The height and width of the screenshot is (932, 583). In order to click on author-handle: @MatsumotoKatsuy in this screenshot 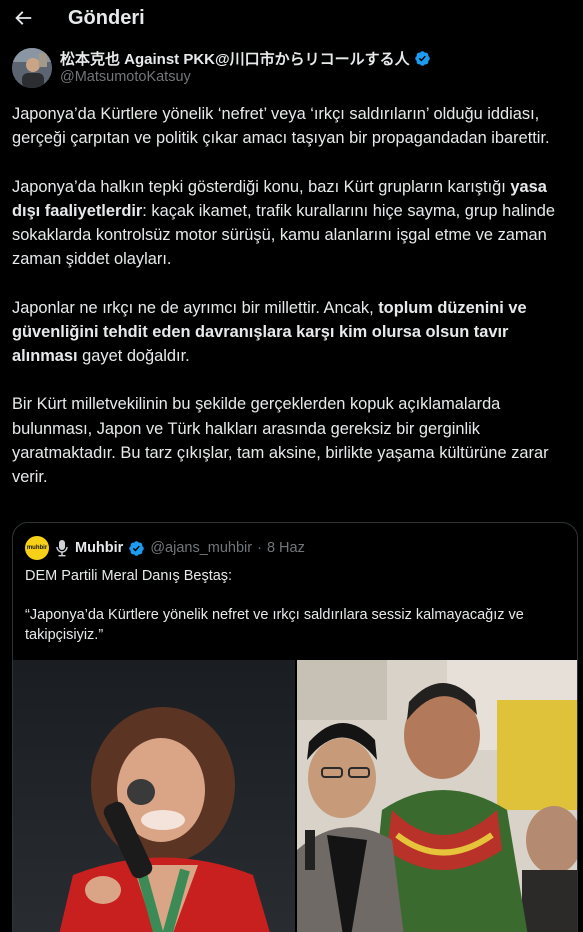, I will do `click(125, 77)`.